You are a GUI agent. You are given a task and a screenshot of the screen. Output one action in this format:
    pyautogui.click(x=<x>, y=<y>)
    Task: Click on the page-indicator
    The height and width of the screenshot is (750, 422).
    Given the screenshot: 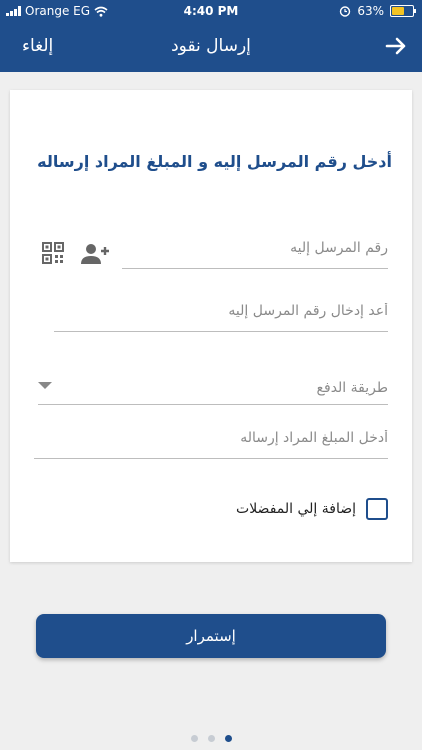 What is the action you would take?
    pyautogui.click(x=211, y=738)
    